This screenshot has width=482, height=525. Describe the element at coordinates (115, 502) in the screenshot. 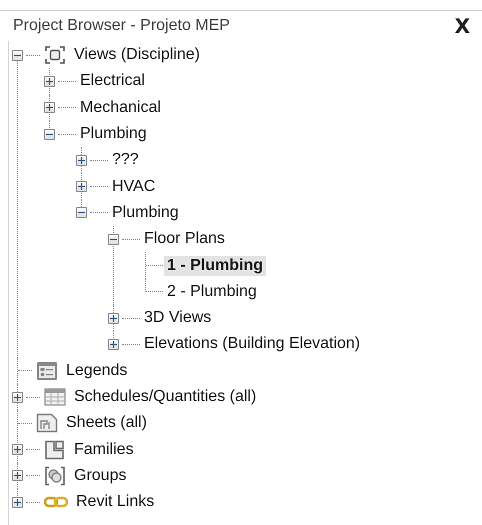

I see `tree-item: Revit Links` at that location.